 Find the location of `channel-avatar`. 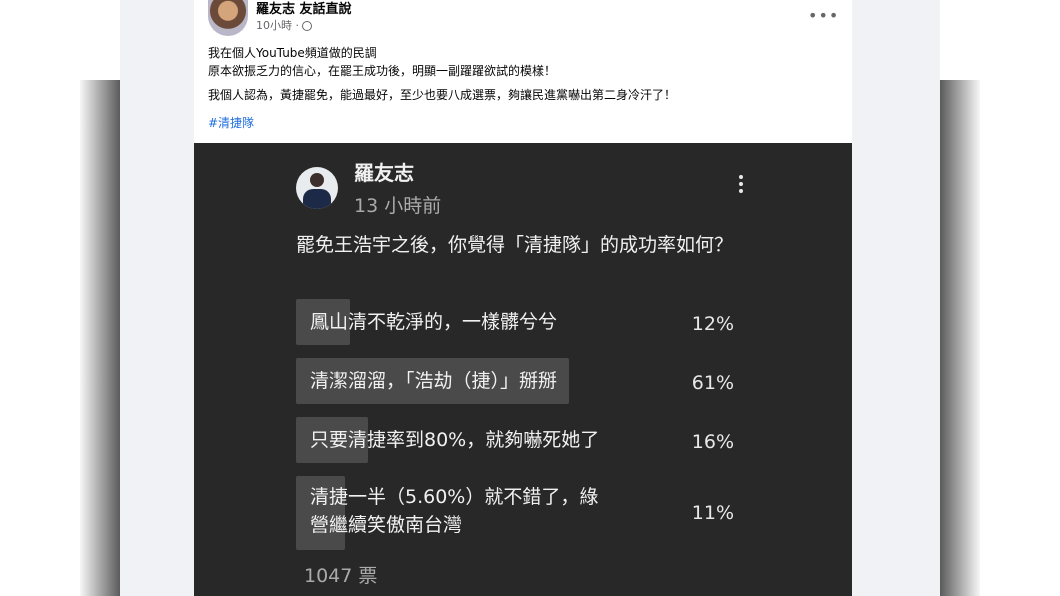

channel-avatar is located at coordinates (317, 188).